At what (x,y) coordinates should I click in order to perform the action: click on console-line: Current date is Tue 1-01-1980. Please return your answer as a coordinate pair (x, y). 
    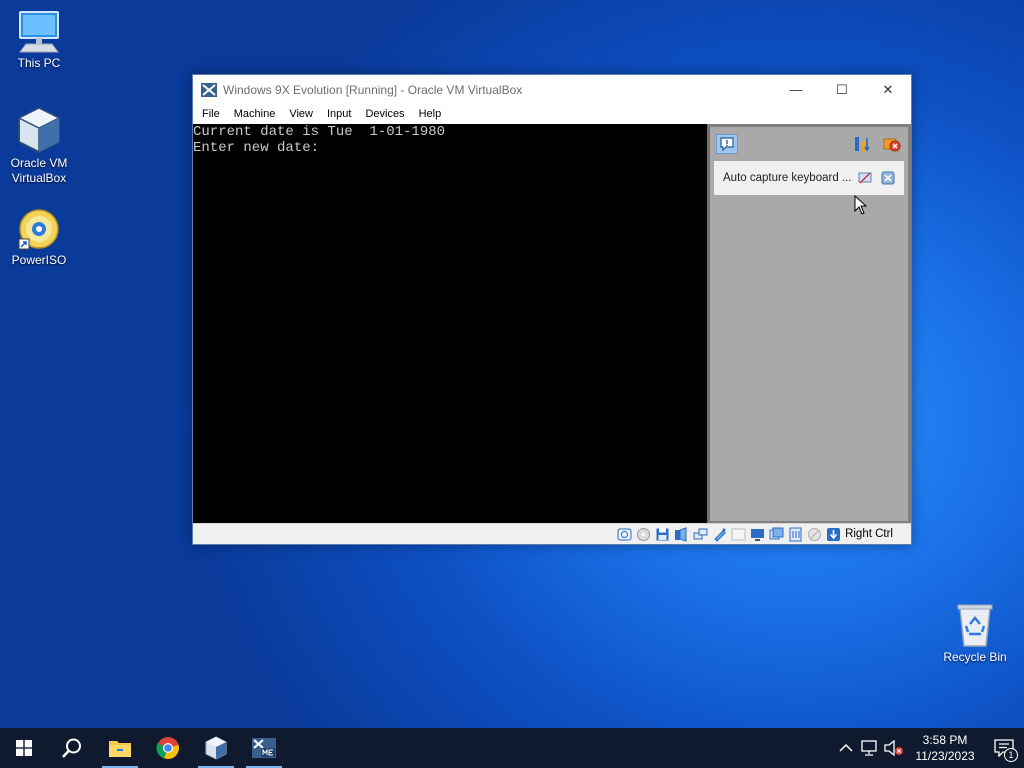
    Looking at the image, I should click on (319, 132).